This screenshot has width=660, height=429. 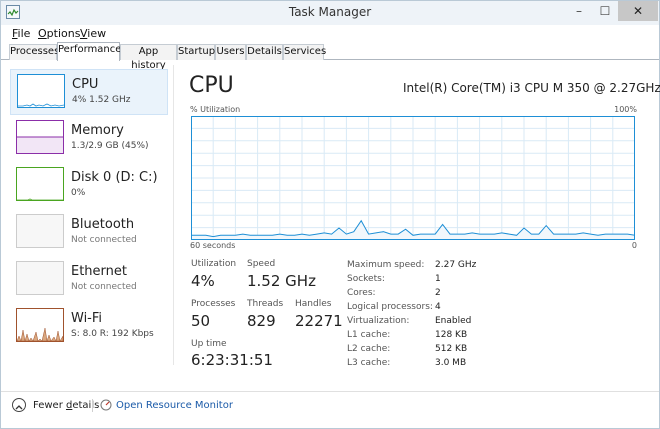 What do you see at coordinates (605, 11) in the screenshot?
I see `maximize-button: ☐` at bounding box center [605, 11].